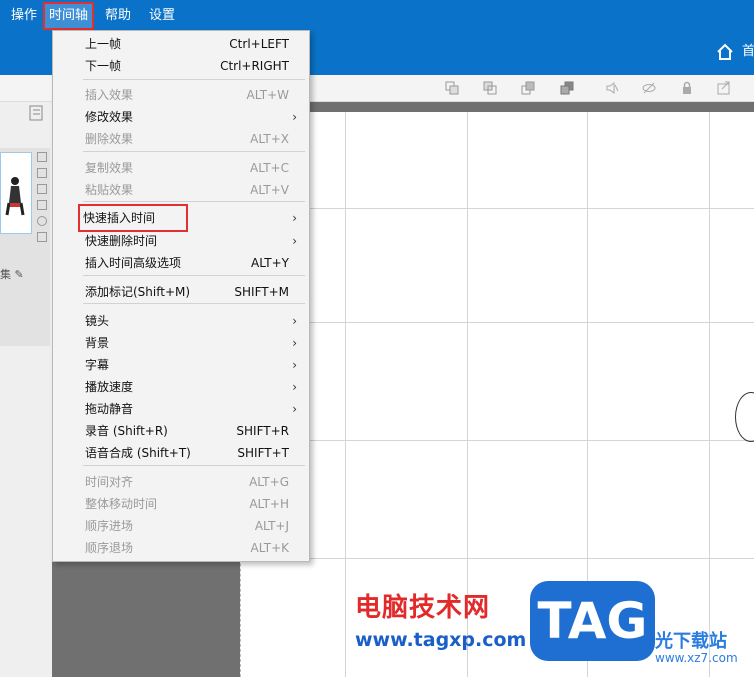  Describe the element at coordinates (12, 274) in the screenshot. I see `scene-name: 集 ✎` at that location.